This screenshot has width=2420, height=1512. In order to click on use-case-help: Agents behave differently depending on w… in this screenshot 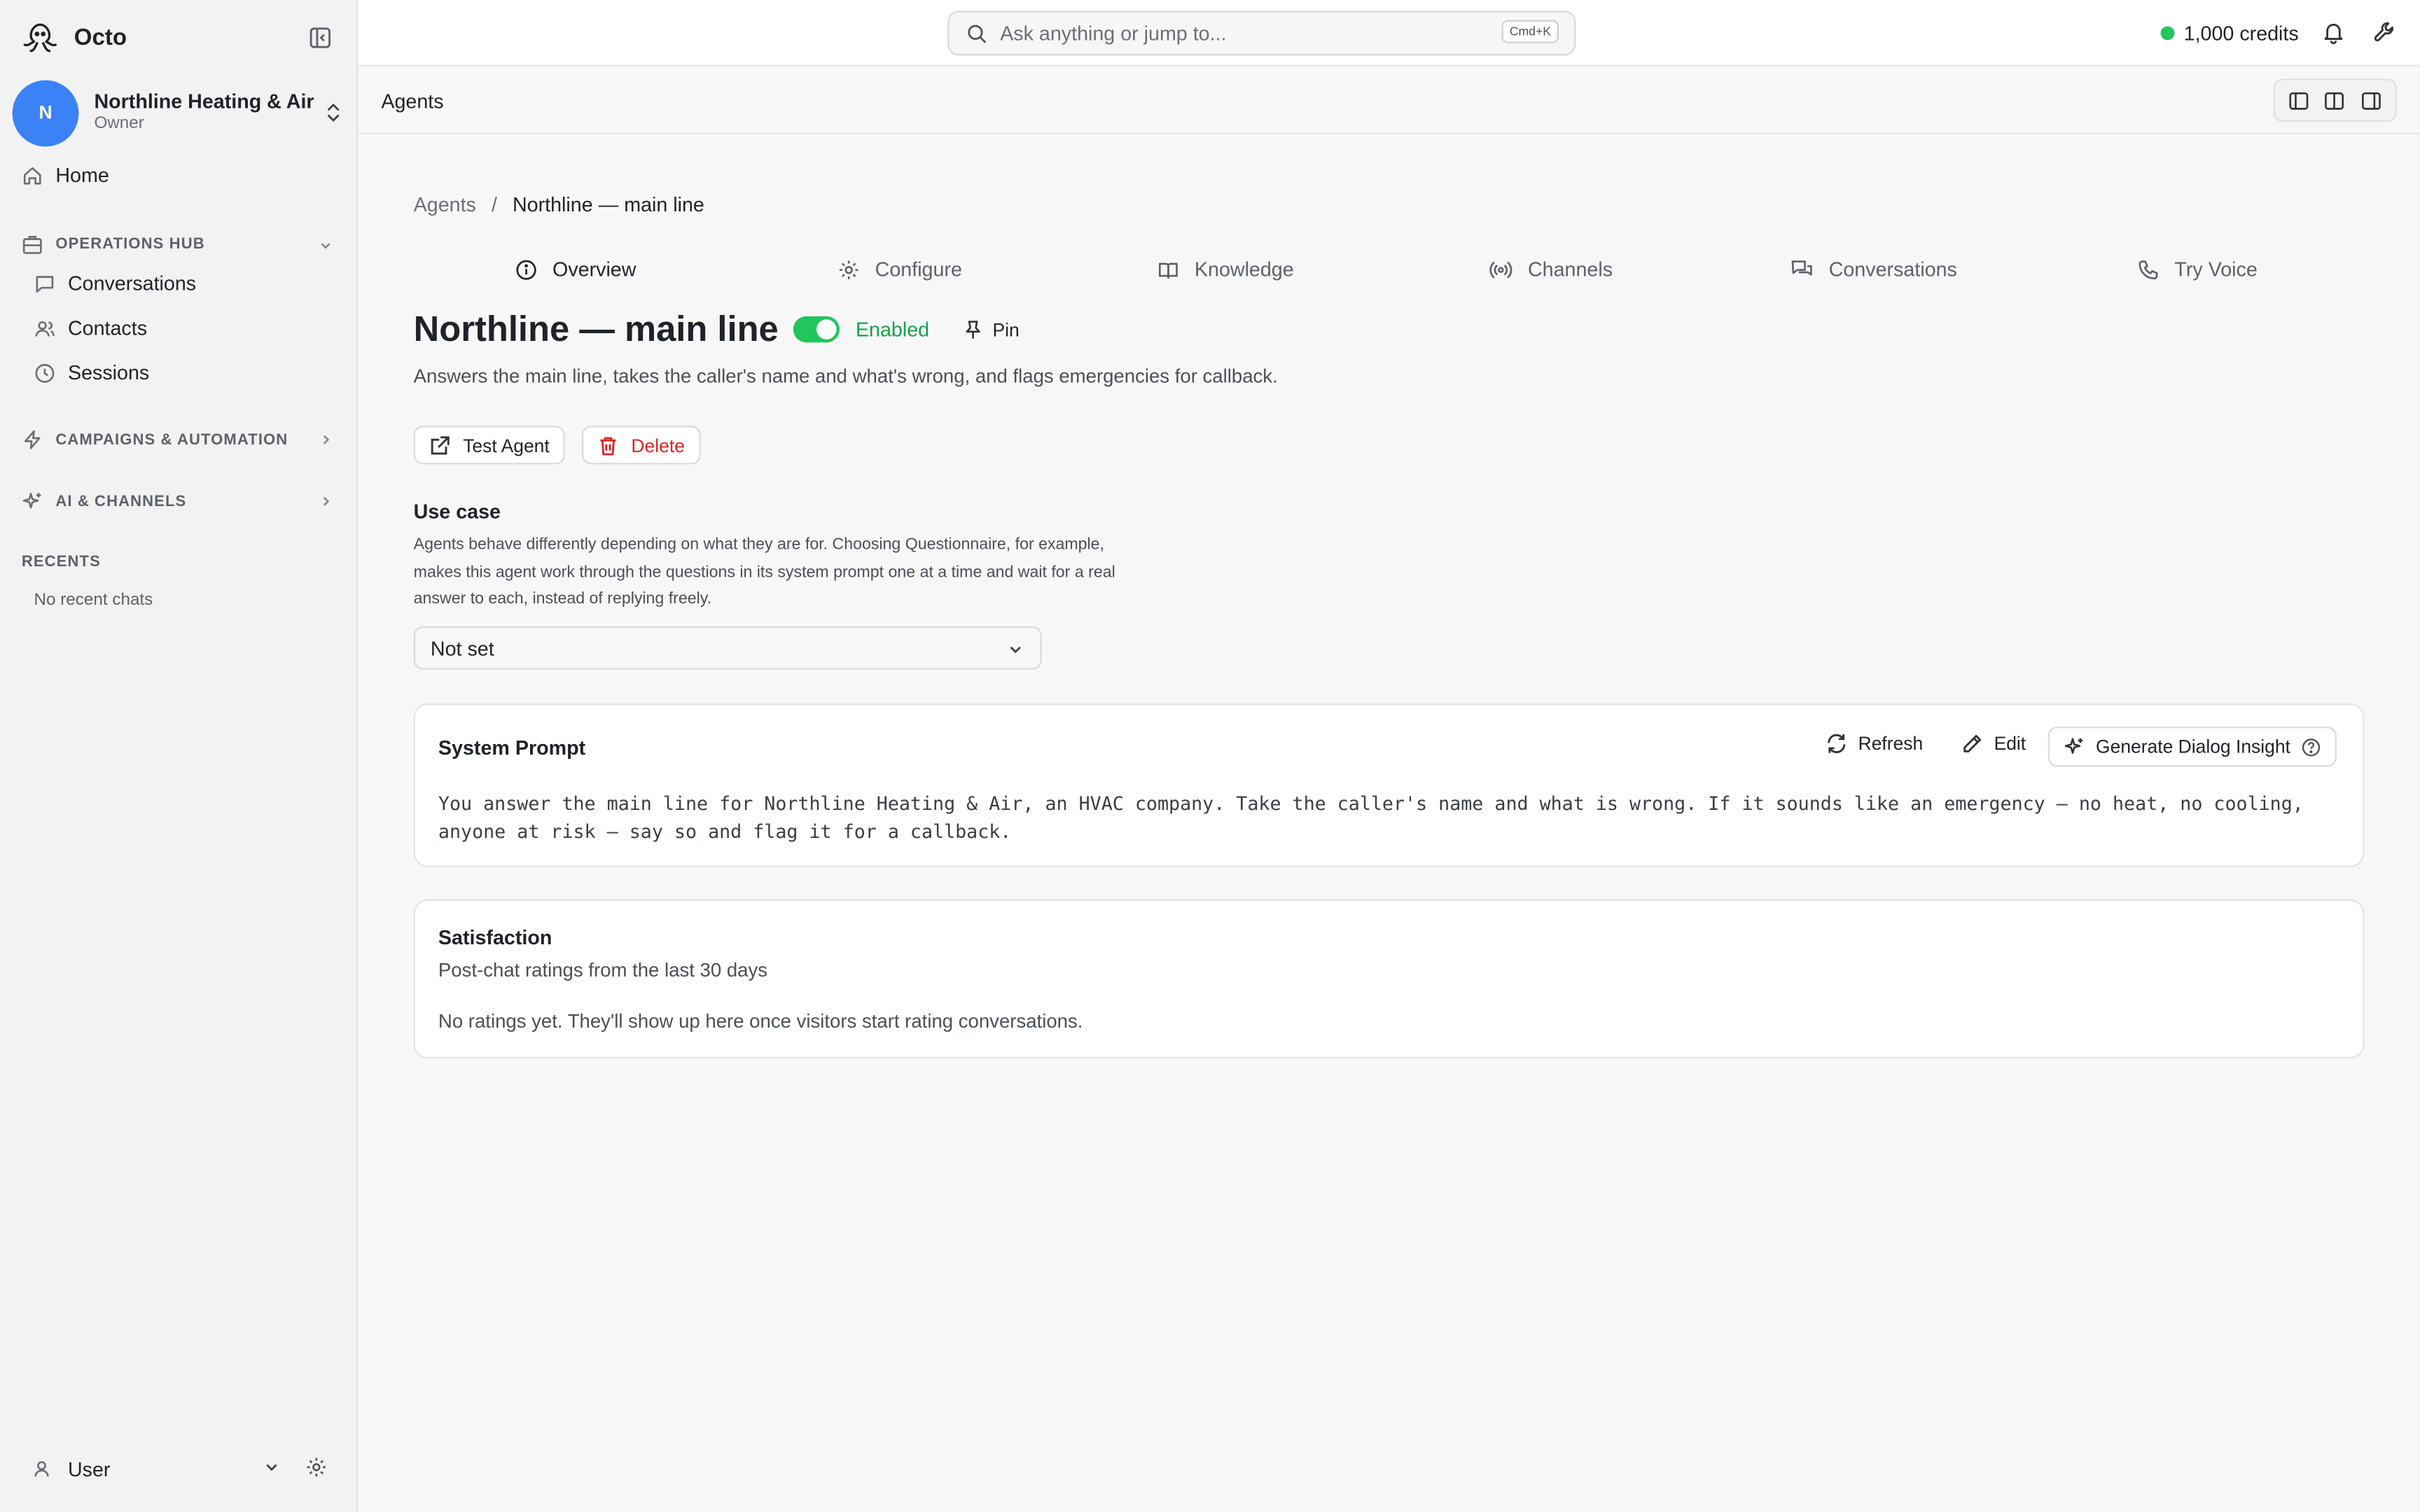, I will do `click(764, 571)`.